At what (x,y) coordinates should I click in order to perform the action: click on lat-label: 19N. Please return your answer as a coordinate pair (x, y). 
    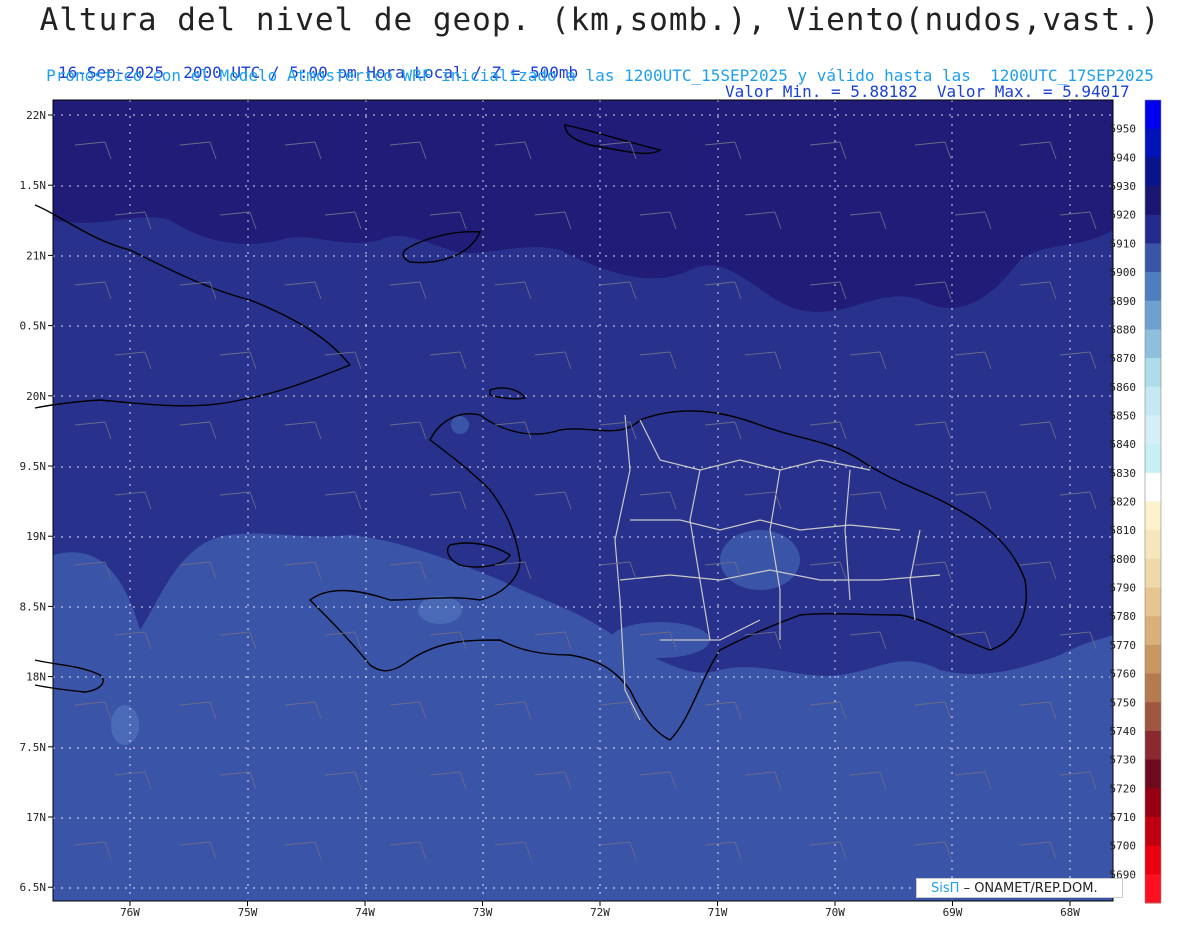
    Looking at the image, I should click on (36, 536).